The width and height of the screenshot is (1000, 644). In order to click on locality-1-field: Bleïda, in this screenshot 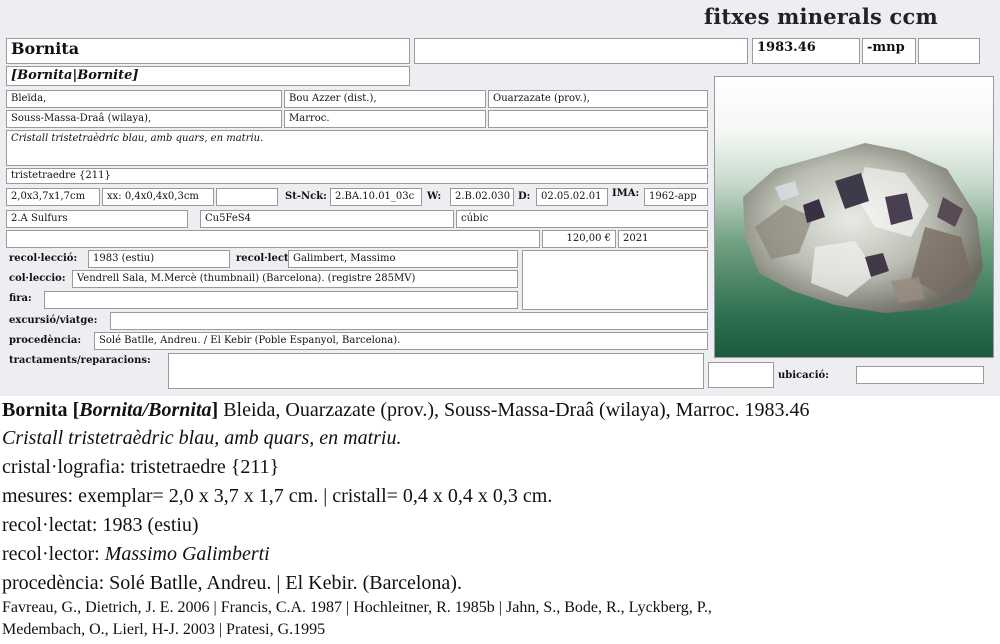, I will do `click(144, 99)`.